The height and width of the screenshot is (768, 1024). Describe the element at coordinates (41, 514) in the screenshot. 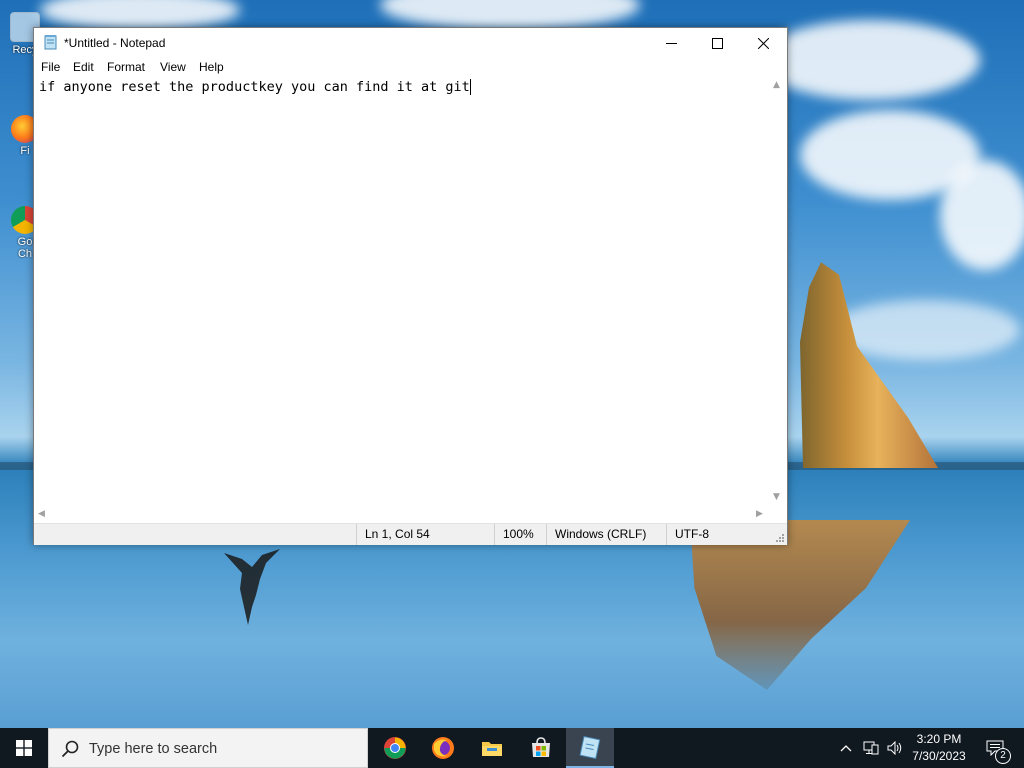

I see `scroll-left-arrow-icon: ◀` at that location.